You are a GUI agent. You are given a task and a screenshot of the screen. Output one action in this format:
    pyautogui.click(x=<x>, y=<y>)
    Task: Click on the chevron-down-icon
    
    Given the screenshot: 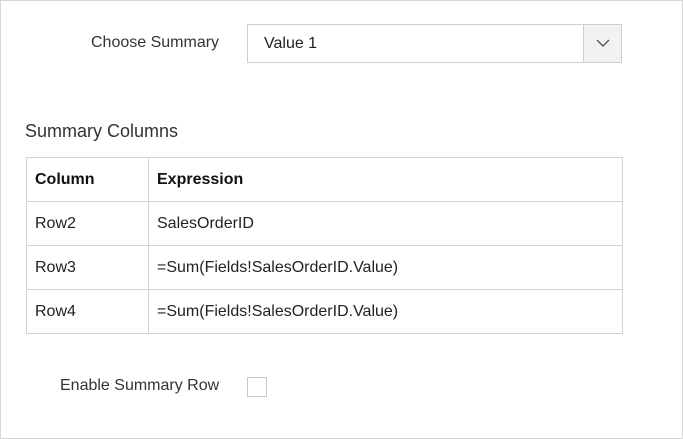 What is the action you would take?
    pyautogui.click(x=602, y=43)
    